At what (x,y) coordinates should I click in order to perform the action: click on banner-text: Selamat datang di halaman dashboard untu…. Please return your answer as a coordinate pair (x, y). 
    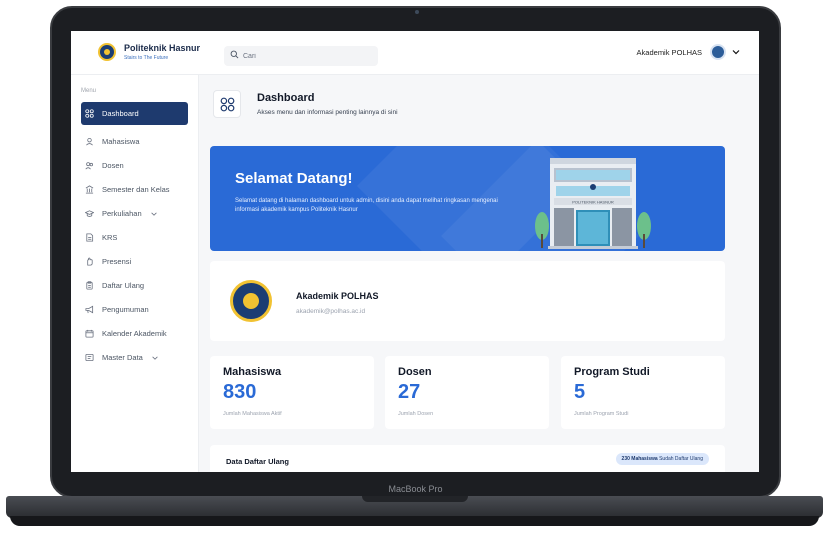
    Looking at the image, I should click on (366, 205).